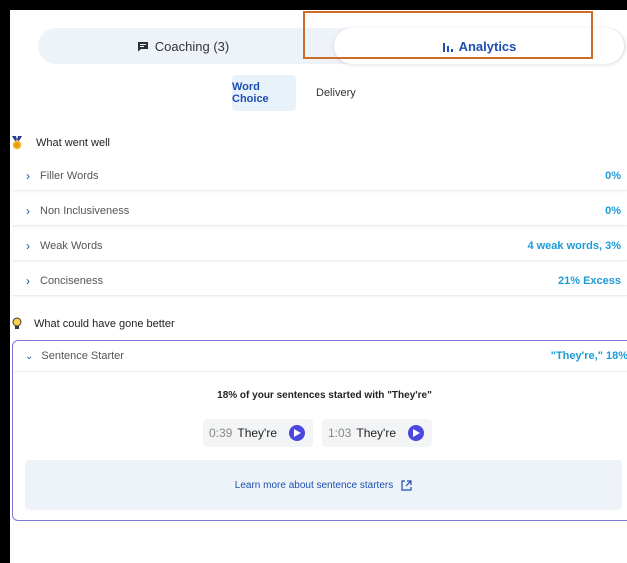  What do you see at coordinates (314, 485) in the screenshot?
I see `learn-more-label: Learn more about sentence starters` at bounding box center [314, 485].